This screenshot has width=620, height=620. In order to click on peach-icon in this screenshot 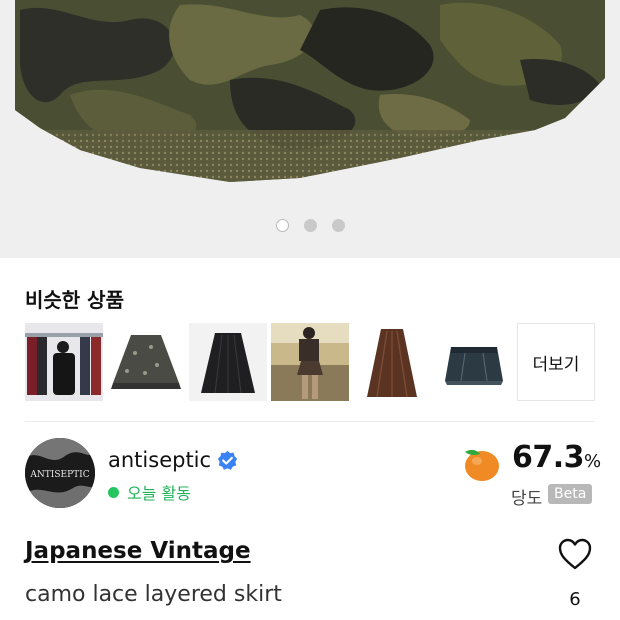, I will do `click(482, 465)`.